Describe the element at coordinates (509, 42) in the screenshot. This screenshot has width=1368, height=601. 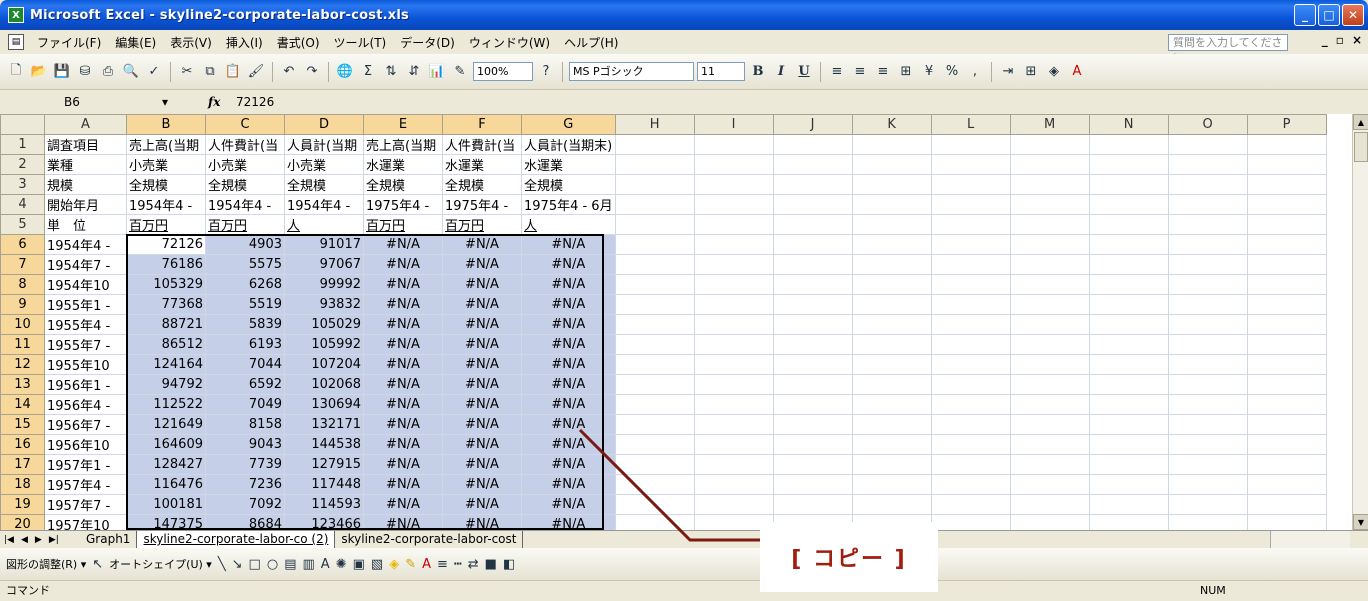
I see `menu-window: ウィンドウ(W)` at that location.